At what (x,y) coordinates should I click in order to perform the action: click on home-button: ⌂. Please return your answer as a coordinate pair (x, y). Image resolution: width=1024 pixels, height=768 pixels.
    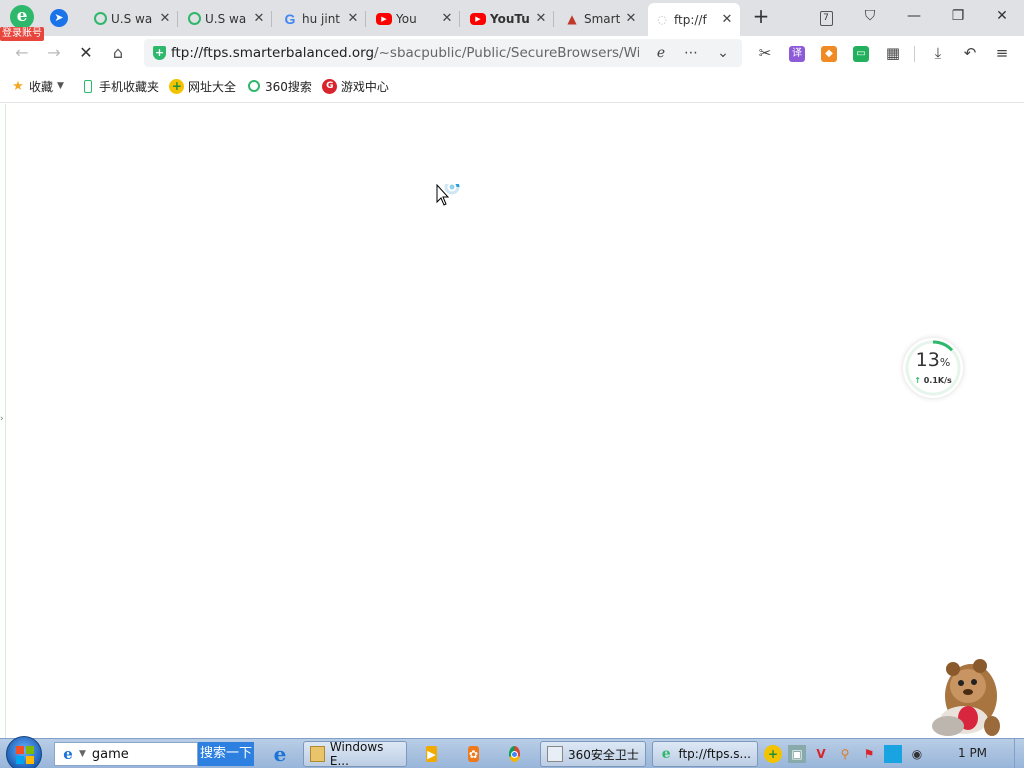
    Looking at the image, I should click on (118, 53).